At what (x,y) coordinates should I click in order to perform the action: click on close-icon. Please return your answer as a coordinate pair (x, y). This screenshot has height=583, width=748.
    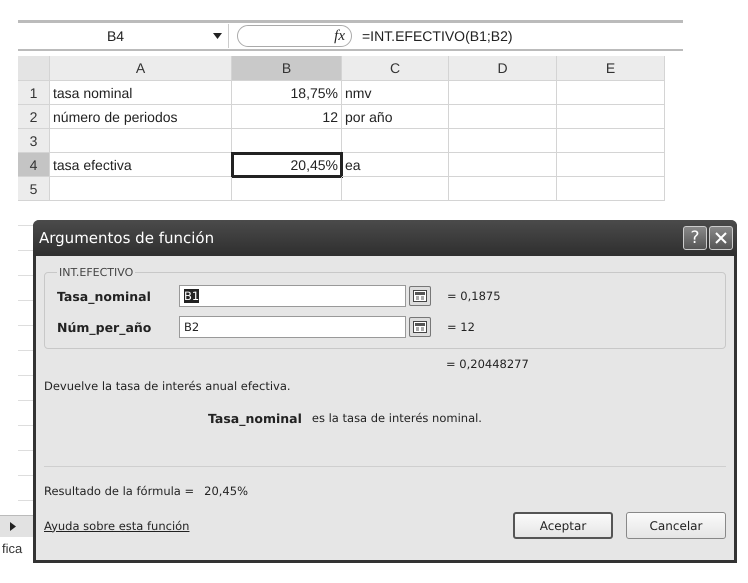
    Looking at the image, I should click on (721, 238).